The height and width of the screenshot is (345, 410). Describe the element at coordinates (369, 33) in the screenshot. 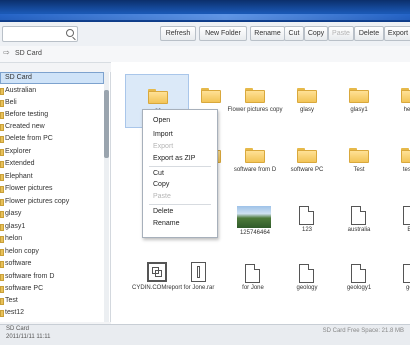

I see `delete-button: Delete` at that location.